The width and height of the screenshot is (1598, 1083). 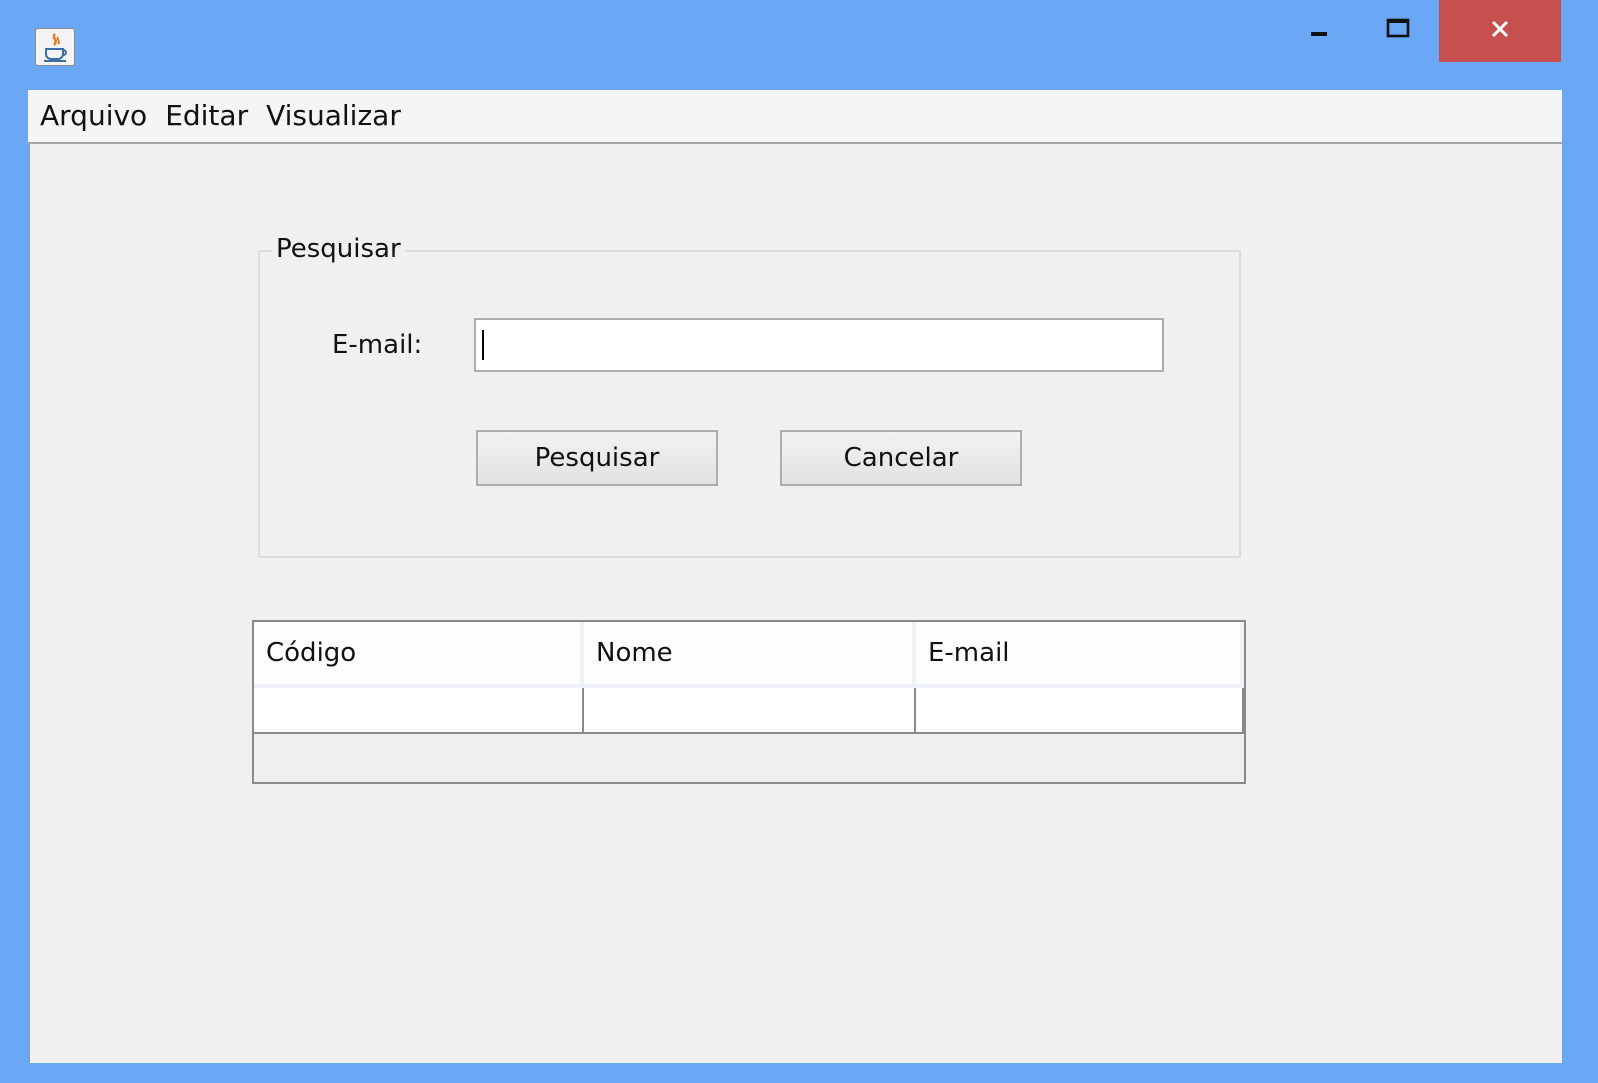 I want to click on table-row, so click(x=749, y=711).